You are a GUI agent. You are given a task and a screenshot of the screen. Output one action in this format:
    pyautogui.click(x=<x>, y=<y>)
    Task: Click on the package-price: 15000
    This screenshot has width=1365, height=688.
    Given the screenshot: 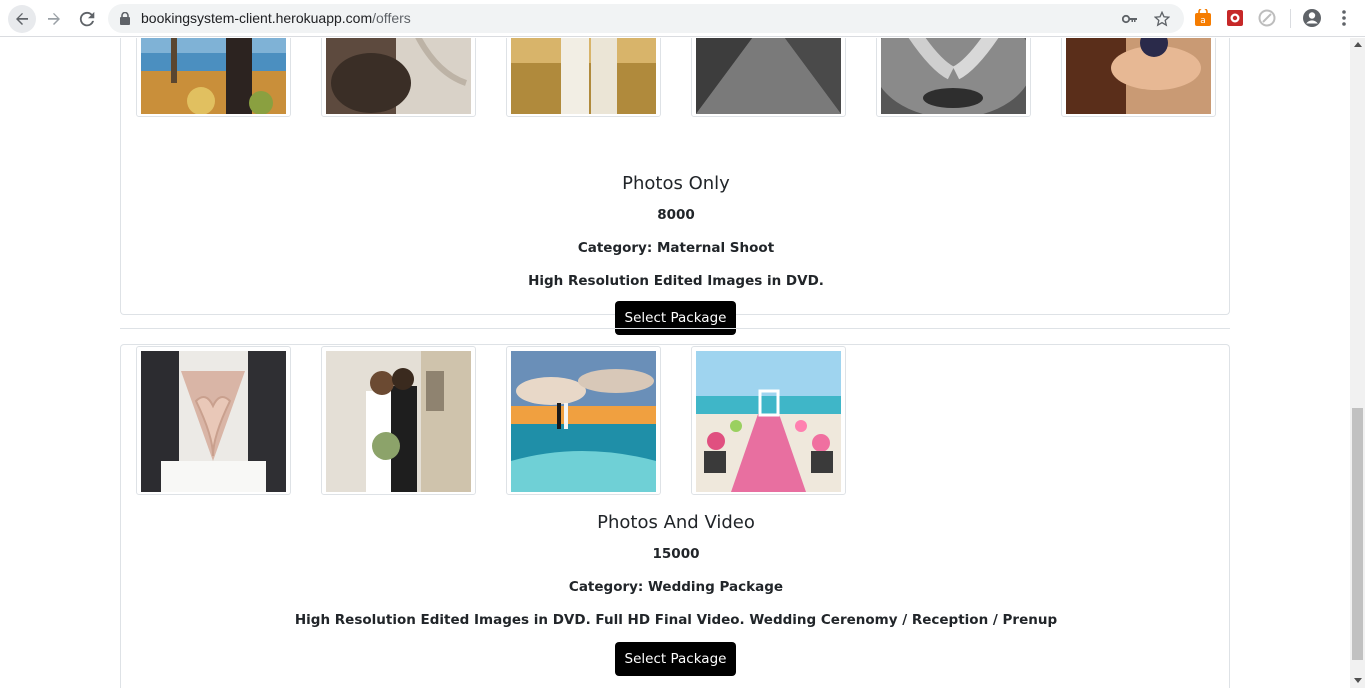 What is the action you would take?
    pyautogui.click(x=676, y=554)
    